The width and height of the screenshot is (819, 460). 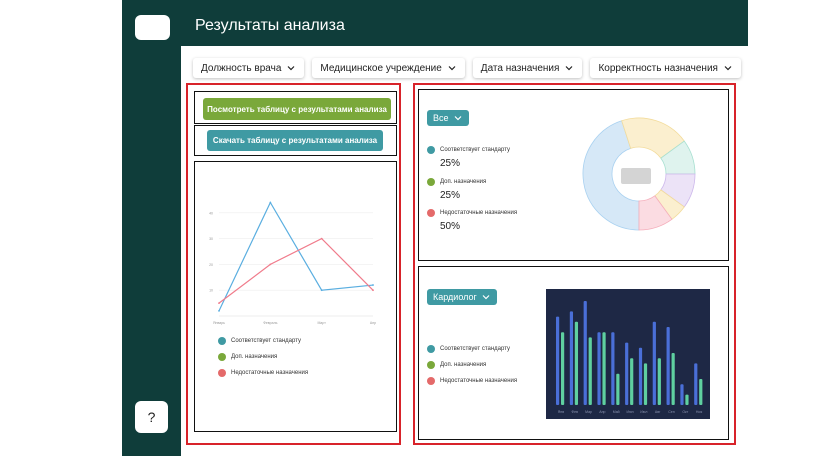 I want to click on x-tick-label: Фев, so click(x=574, y=412).